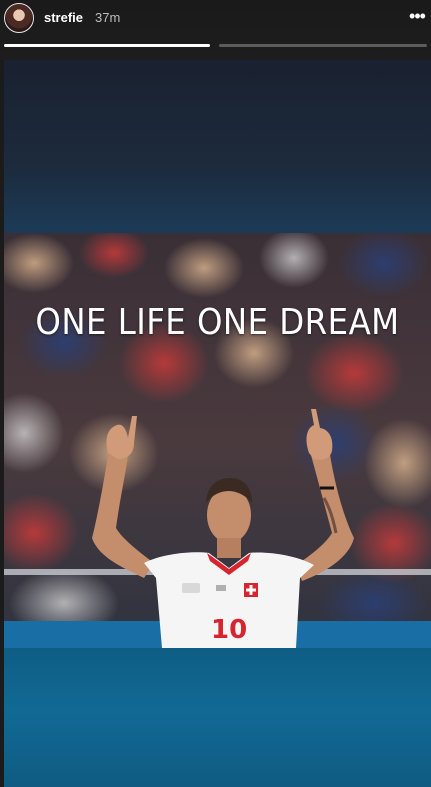 This screenshot has width=431, height=787. What do you see at coordinates (229, 630) in the screenshot?
I see `jersey-number: 10` at bounding box center [229, 630].